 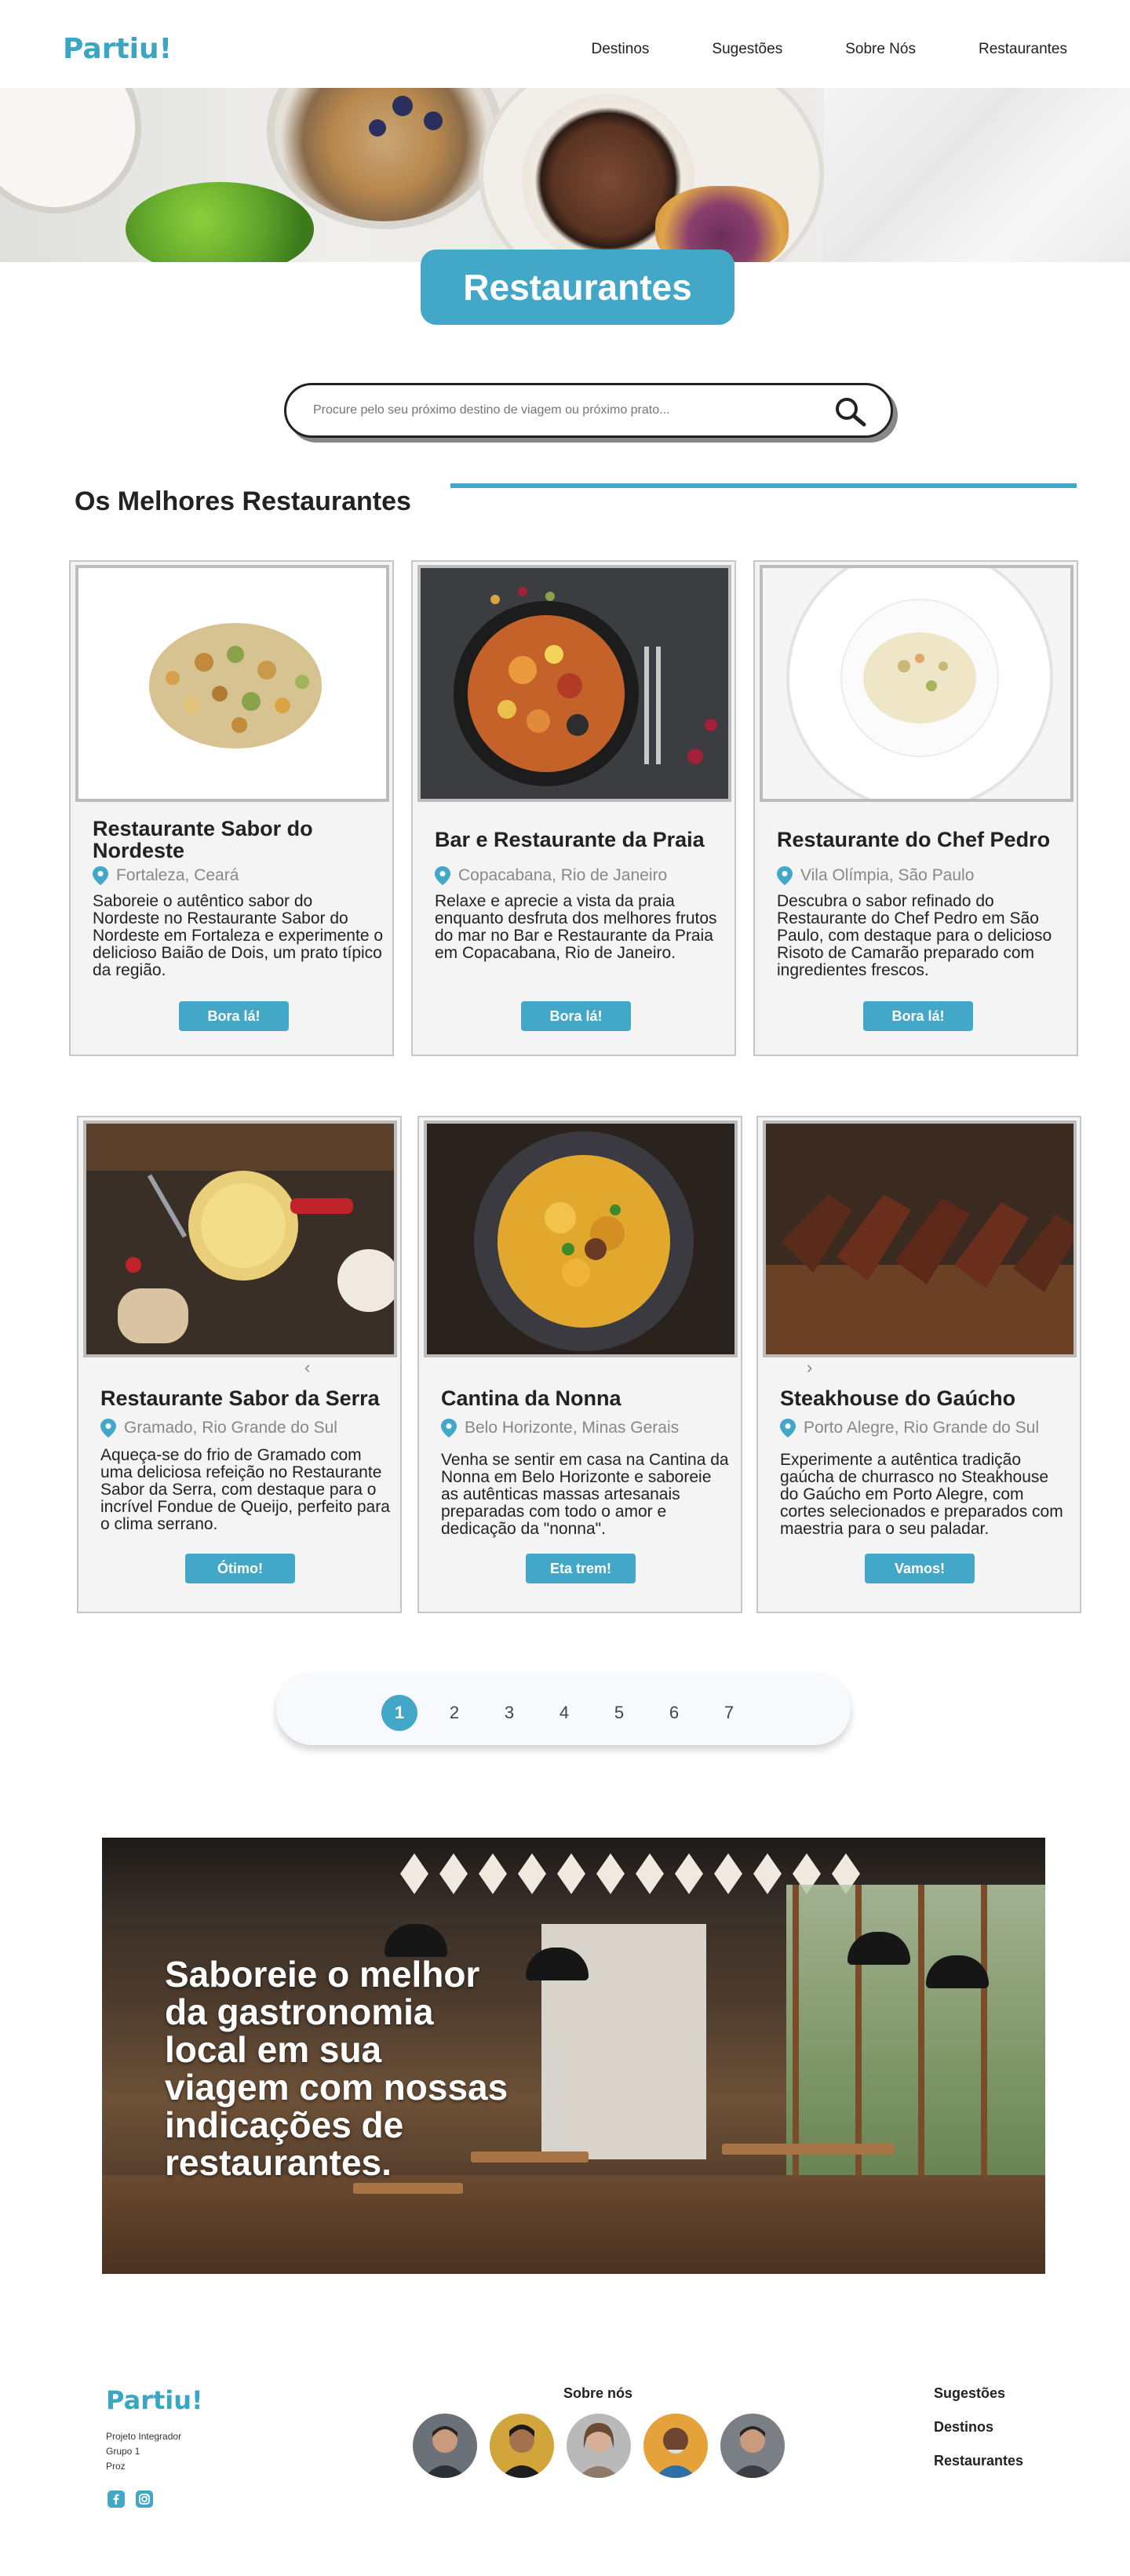 What do you see at coordinates (581, 1568) in the screenshot?
I see `visit-button: Eta trem!` at bounding box center [581, 1568].